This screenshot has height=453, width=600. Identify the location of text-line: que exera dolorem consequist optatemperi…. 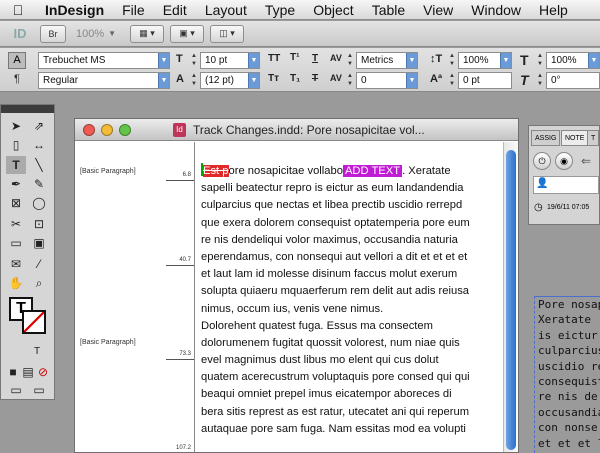
(351, 223).